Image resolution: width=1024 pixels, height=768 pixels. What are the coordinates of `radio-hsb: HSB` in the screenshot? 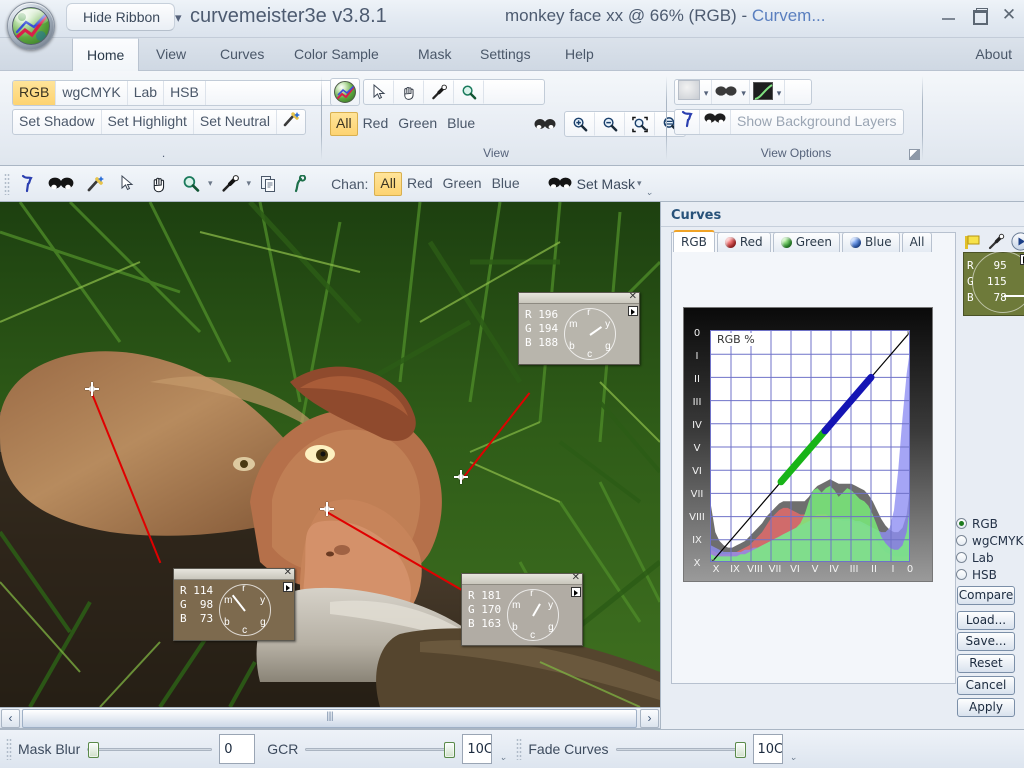 It's located at (990, 575).